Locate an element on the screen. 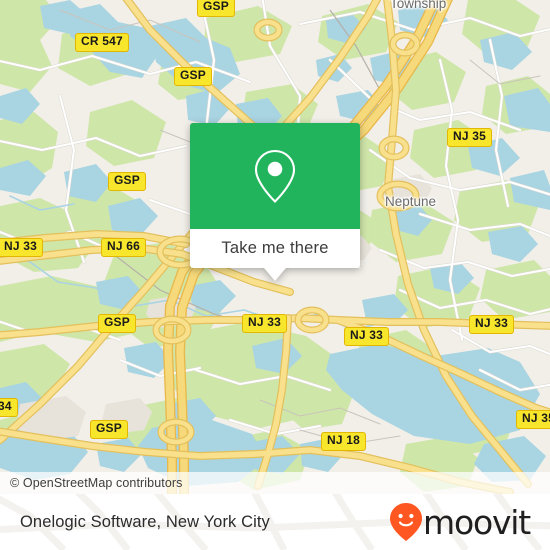  shield-nj-33-mid: NJ 33 is located at coordinates (367, 336).